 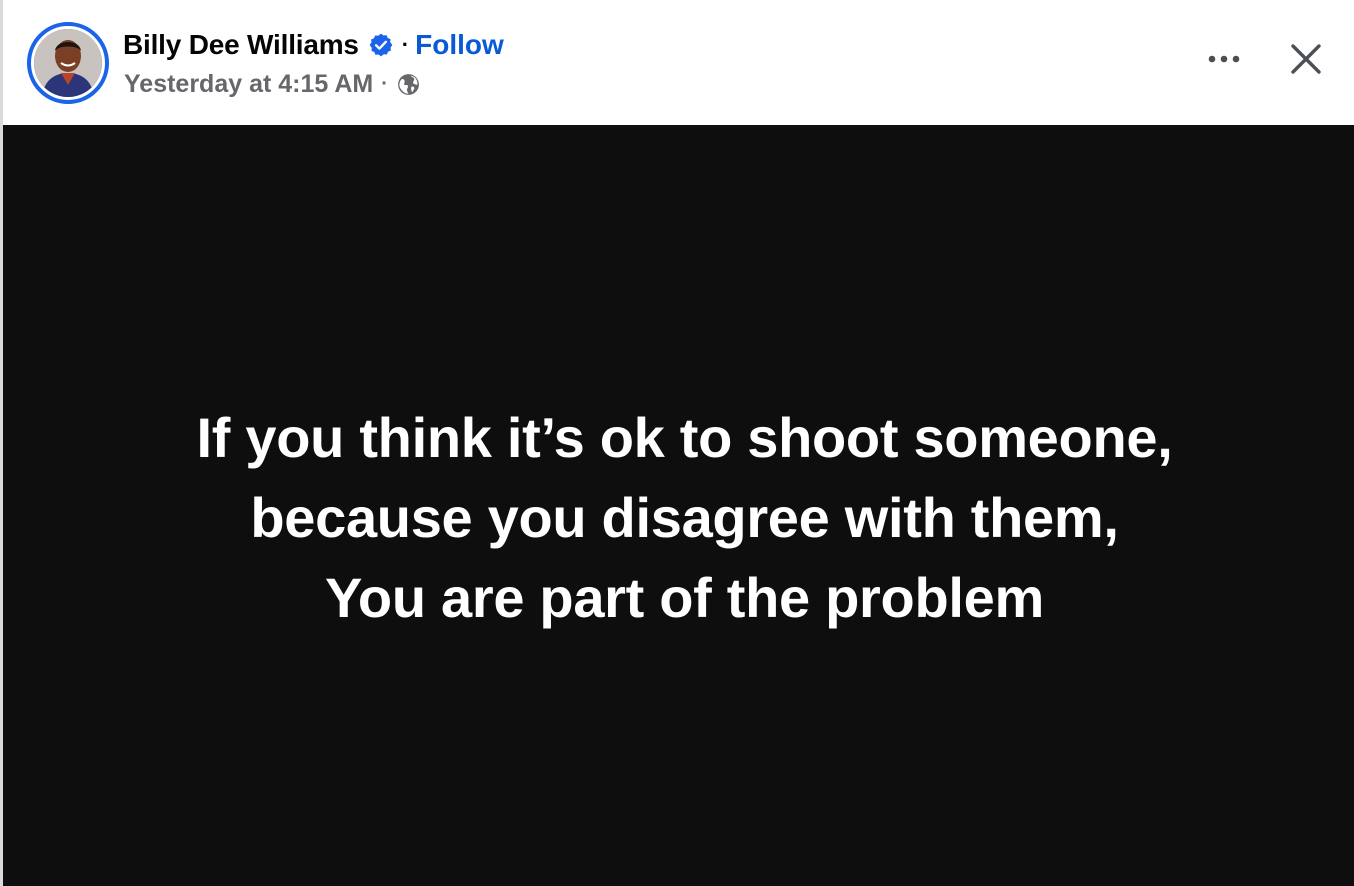 I want to click on post-text-line: If you think it’s ok to shoot someone,, so click(x=684, y=437).